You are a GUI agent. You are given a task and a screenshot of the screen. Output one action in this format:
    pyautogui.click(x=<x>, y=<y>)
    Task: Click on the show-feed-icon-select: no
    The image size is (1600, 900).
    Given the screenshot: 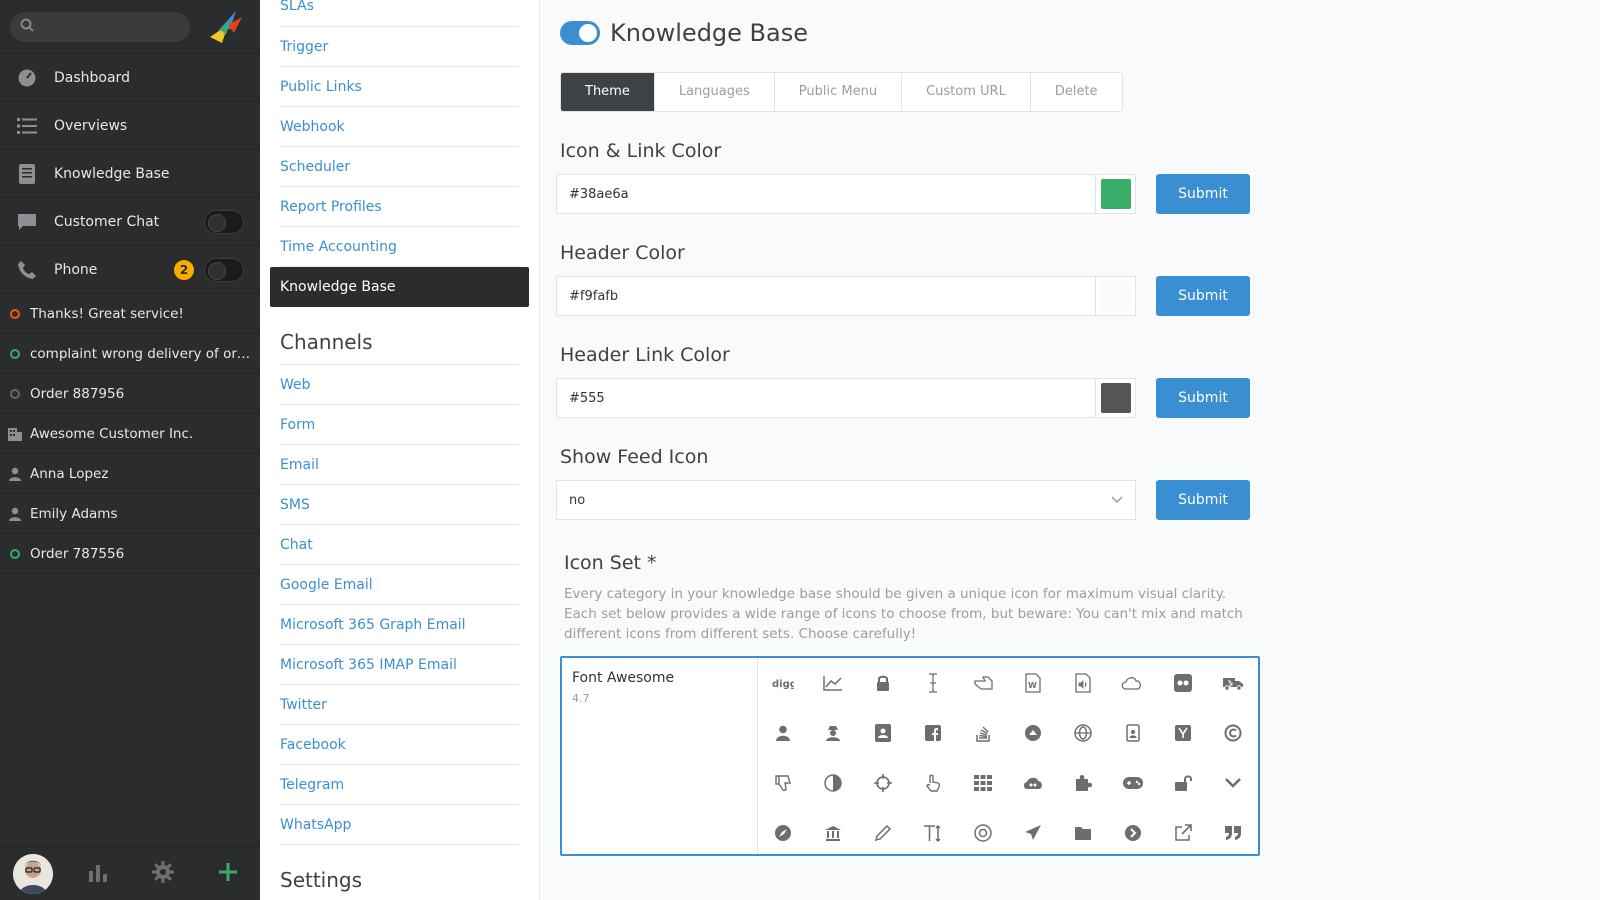 What is the action you would take?
    pyautogui.click(x=846, y=500)
    